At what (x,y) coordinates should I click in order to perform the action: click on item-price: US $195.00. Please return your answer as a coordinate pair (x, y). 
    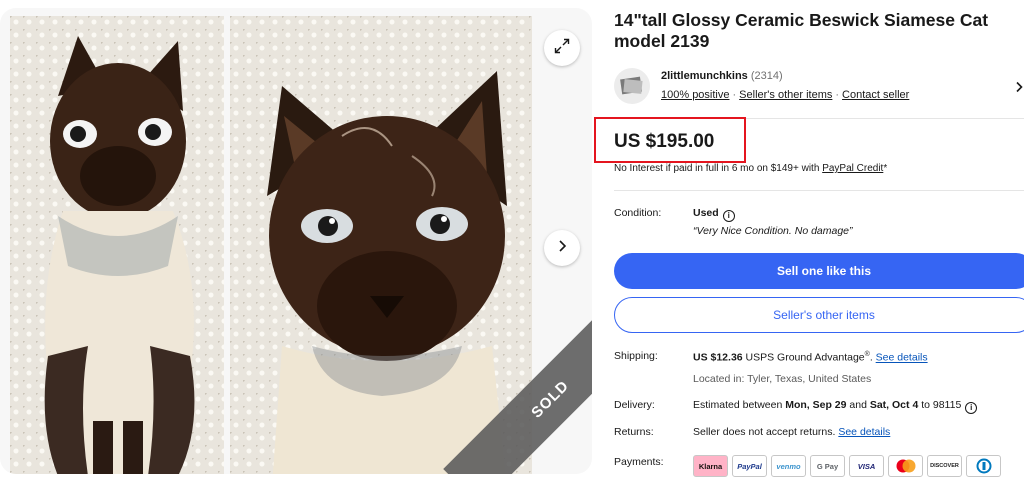
    Looking at the image, I should click on (664, 141).